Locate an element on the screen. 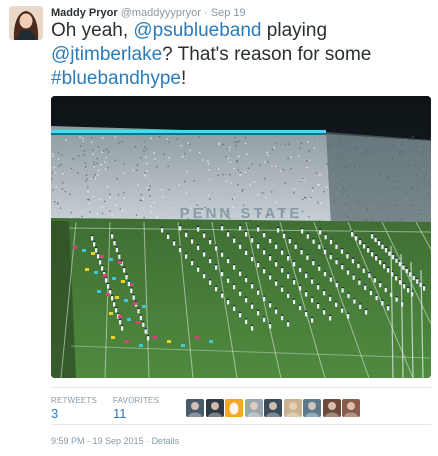 This screenshot has height=456, width=438. retweets-stat: RETWEETS 3 is located at coordinates (74, 408).